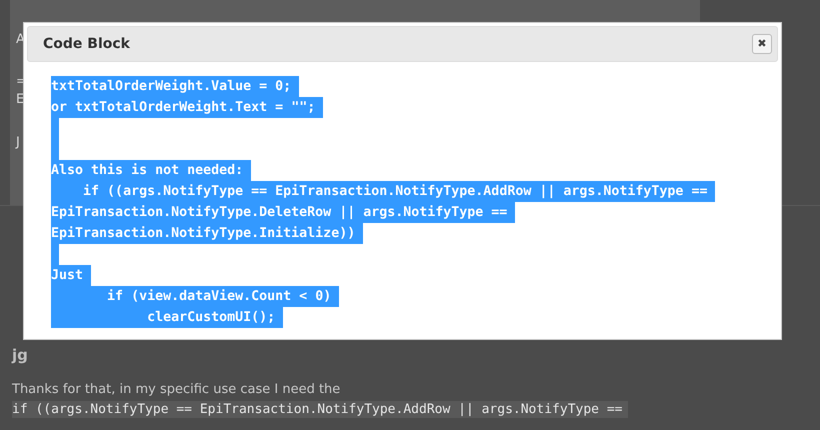  Describe the element at coordinates (20, 99) in the screenshot. I see `post-text: E` at that location.